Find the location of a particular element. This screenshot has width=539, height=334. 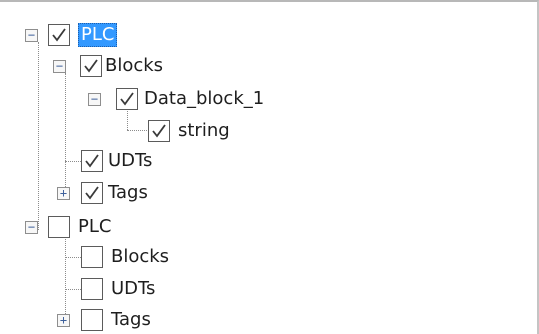

string-checkbox is located at coordinates (159, 131).